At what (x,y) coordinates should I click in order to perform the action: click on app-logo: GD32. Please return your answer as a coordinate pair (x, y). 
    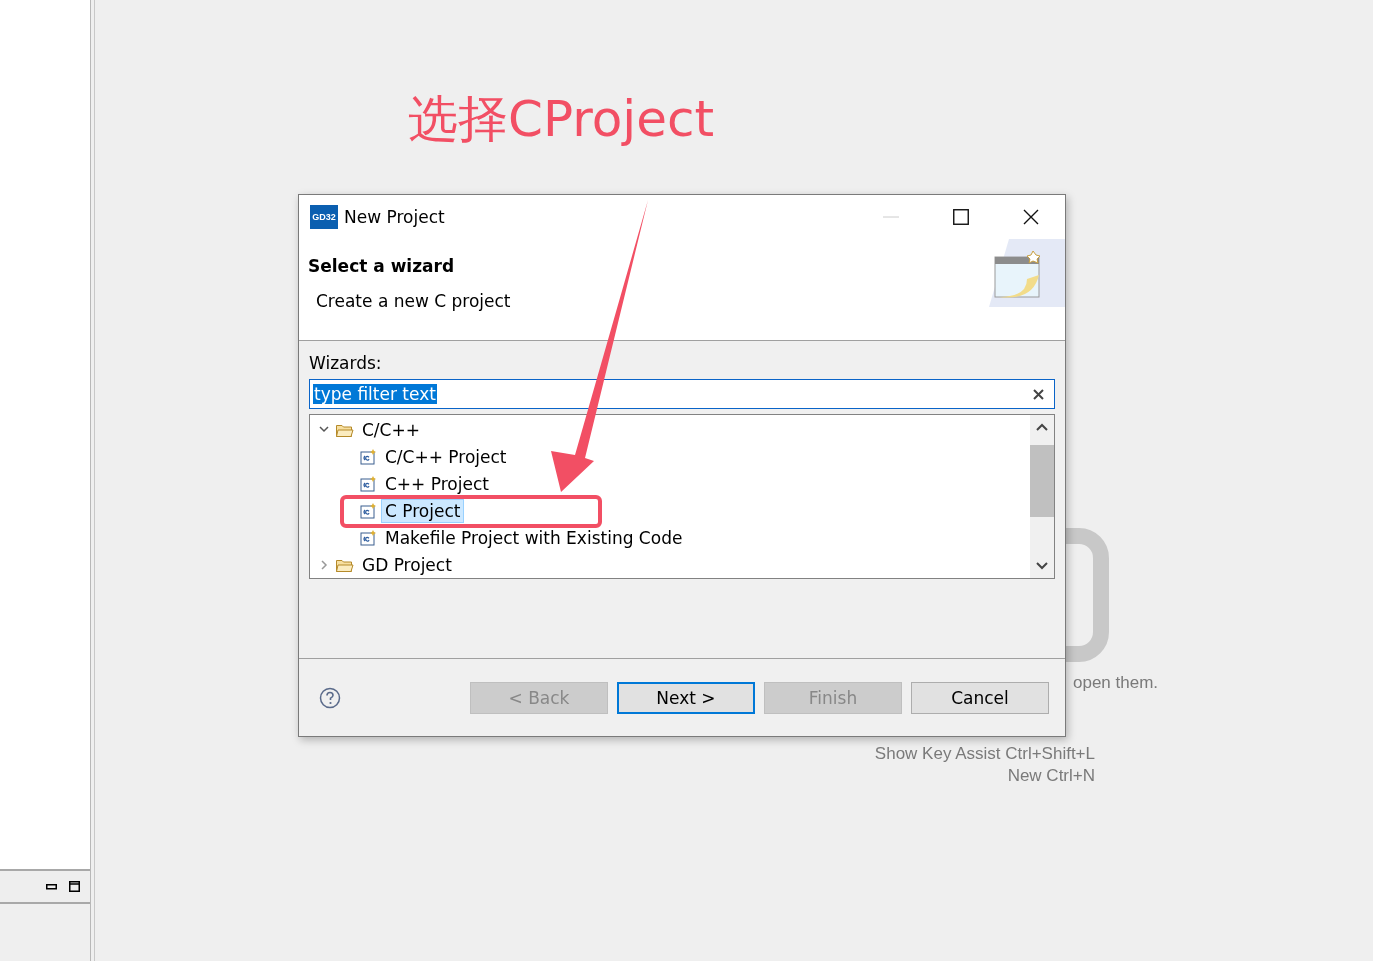
    Looking at the image, I should click on (324, 217).